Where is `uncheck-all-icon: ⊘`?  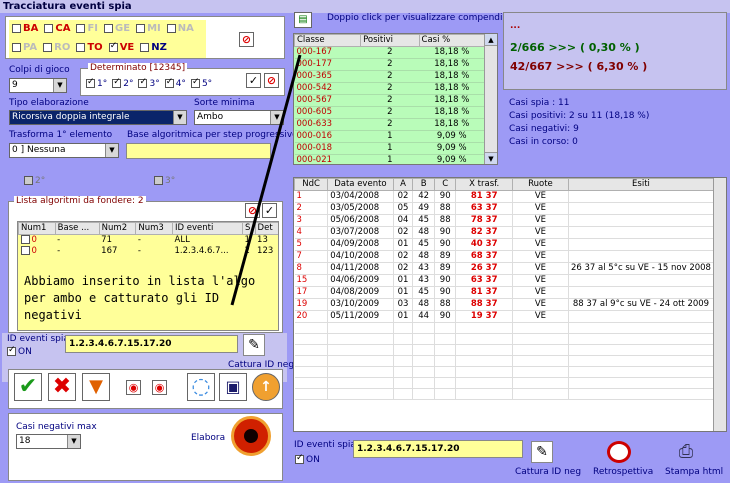
uncheck-all-icon: ⊘ is located at coordinates (271, 80).